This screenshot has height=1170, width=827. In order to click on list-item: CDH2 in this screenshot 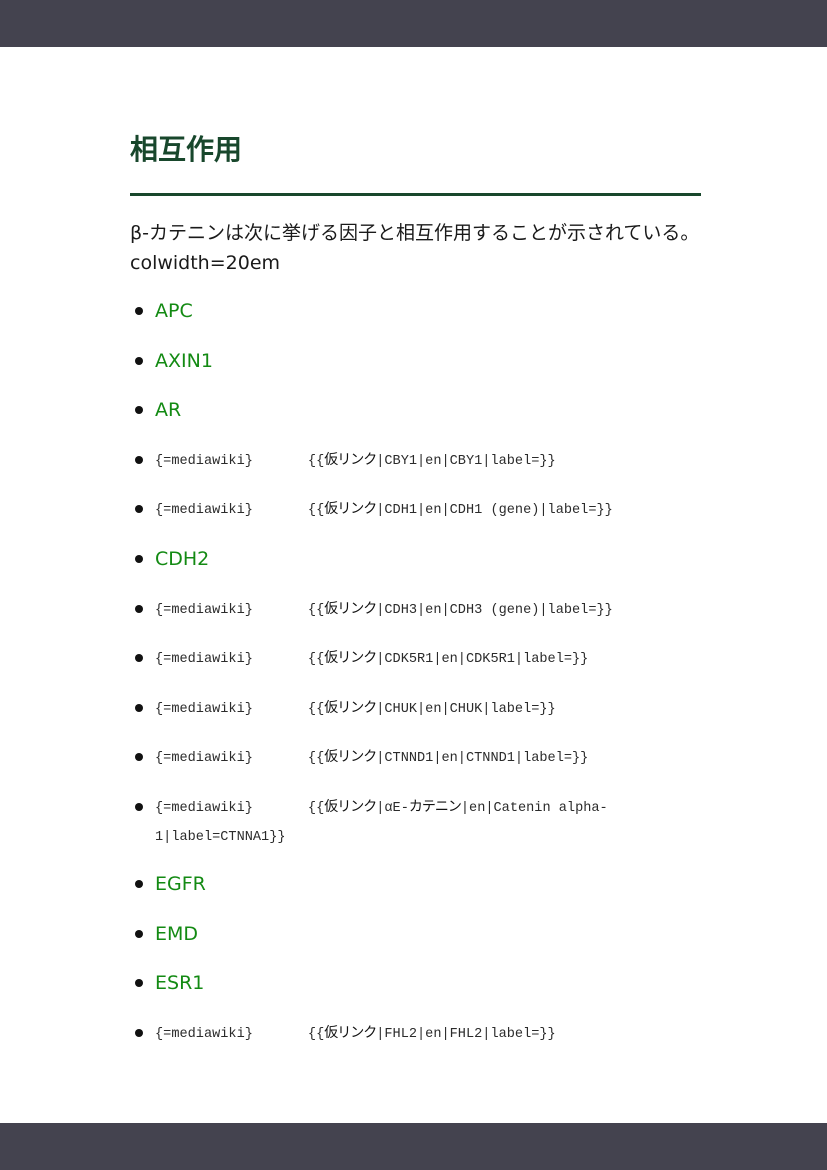, I will do `click(415, 569)`.